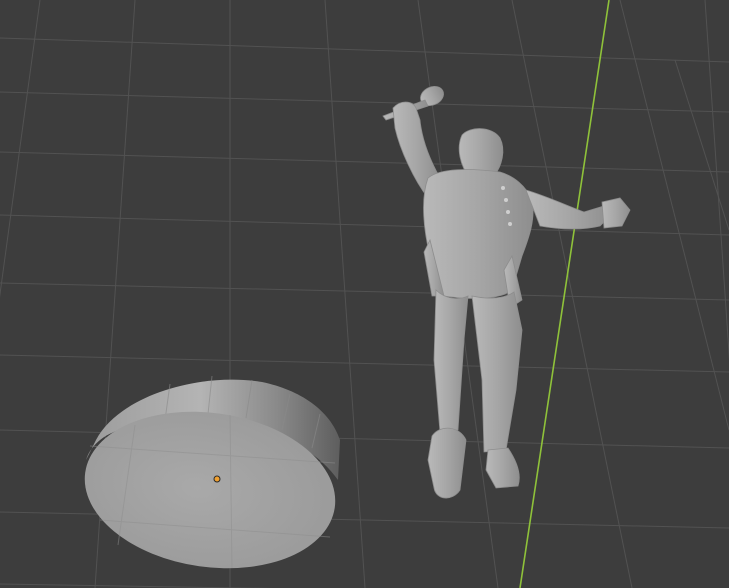 This screenshot has height=588, width=729. I want to click on y-axis-line, so click(564, 294).